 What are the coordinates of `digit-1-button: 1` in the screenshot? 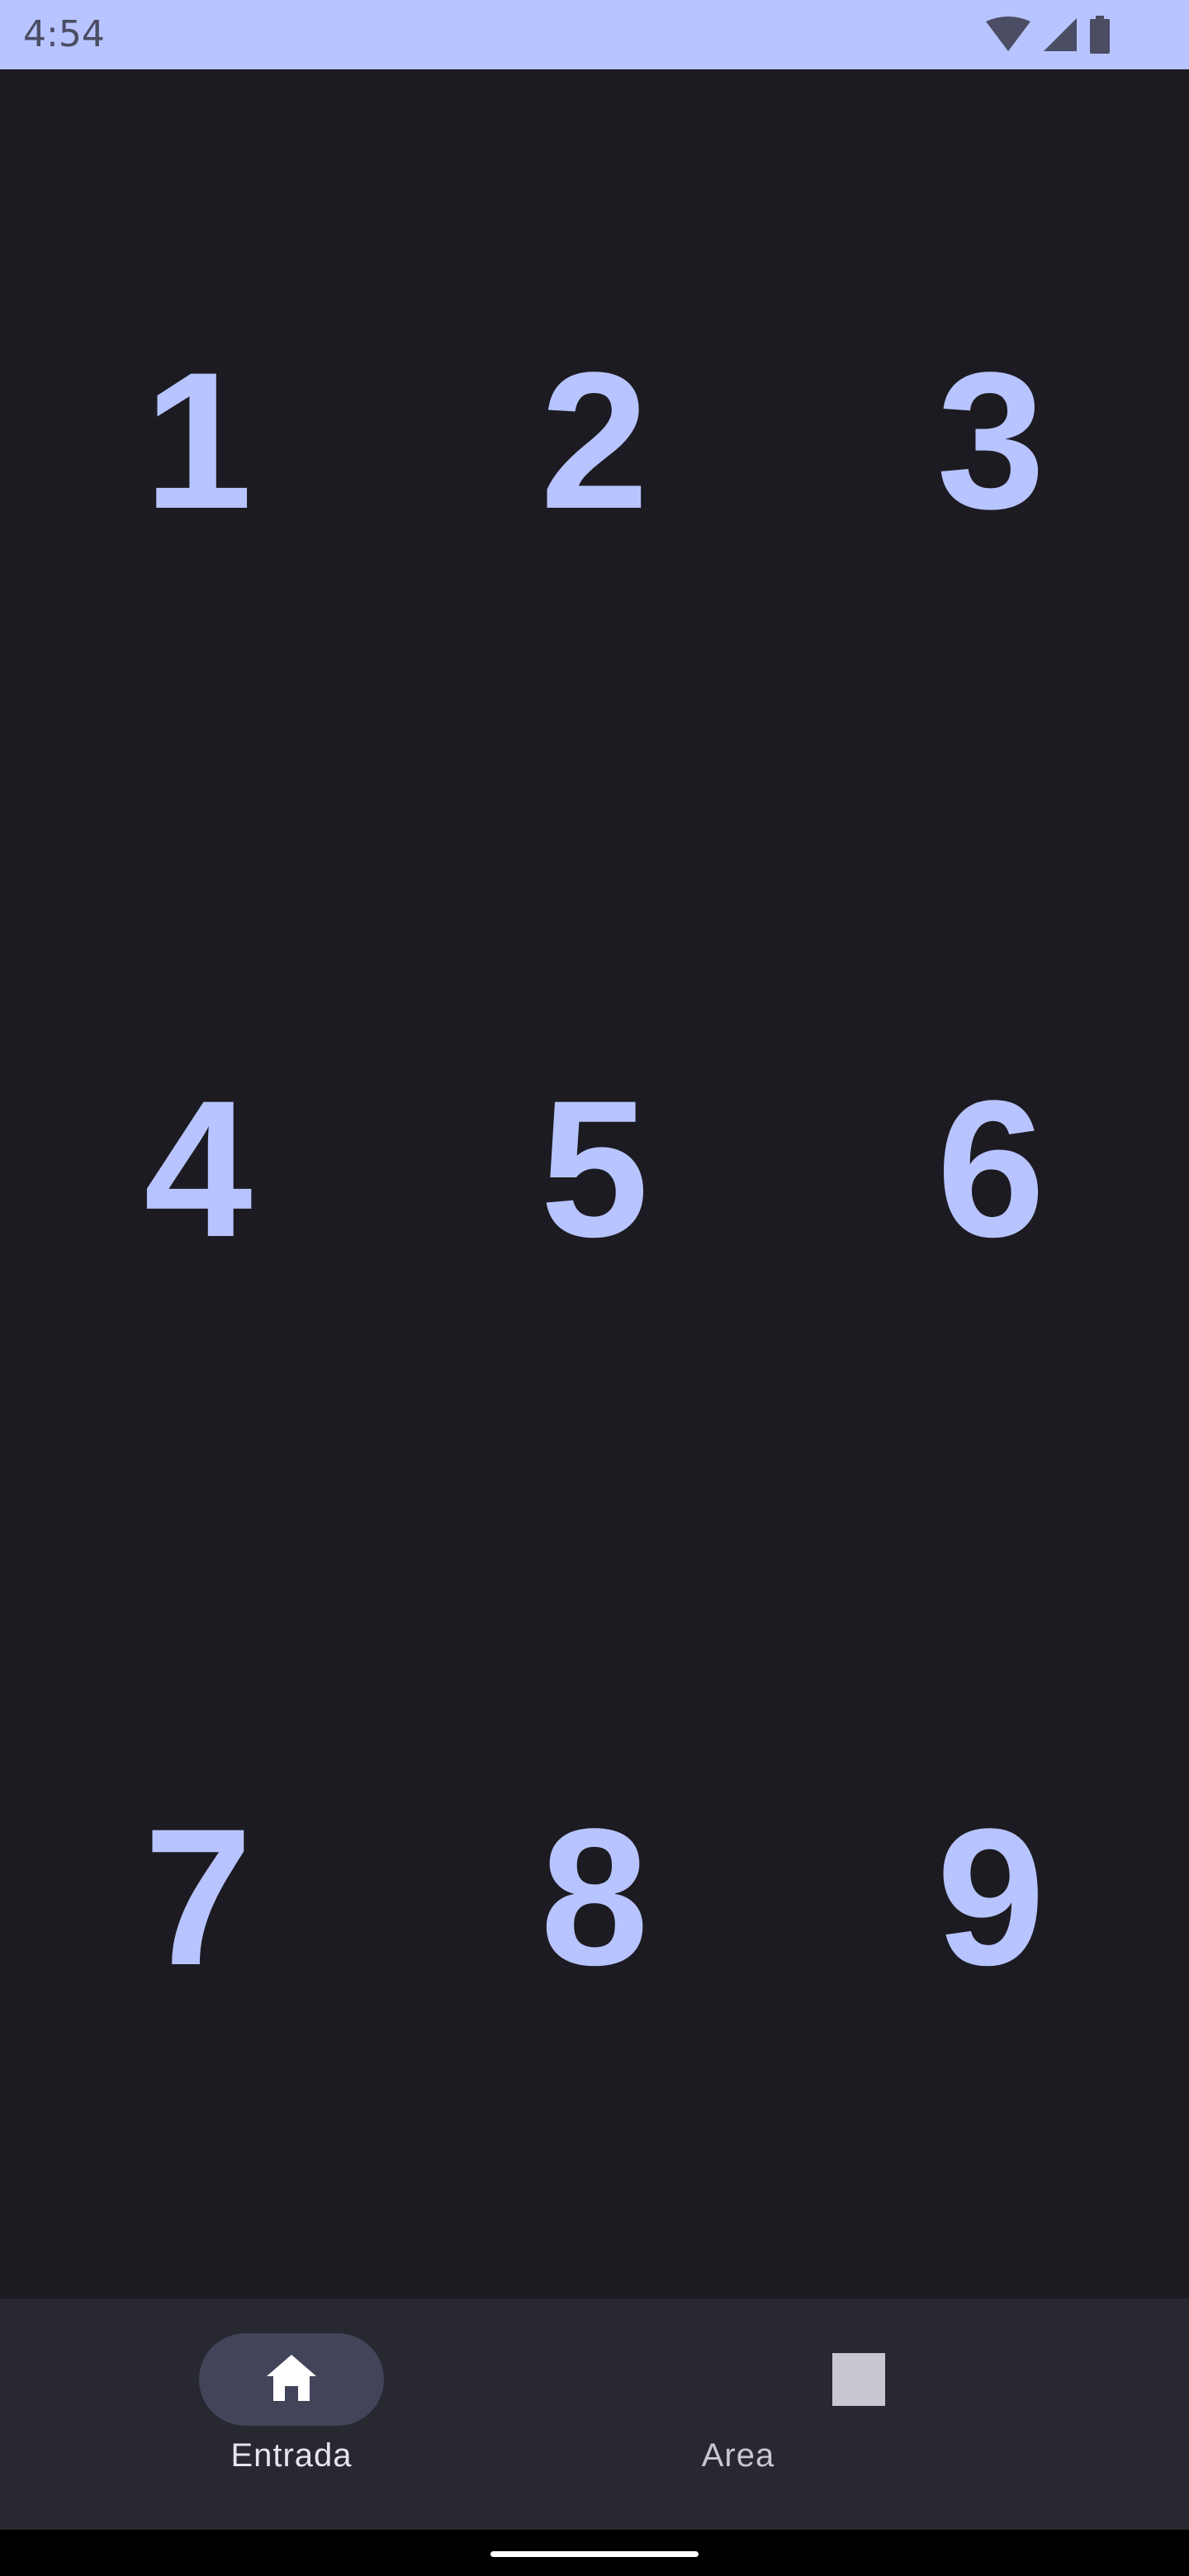 It's located at (198, 441).